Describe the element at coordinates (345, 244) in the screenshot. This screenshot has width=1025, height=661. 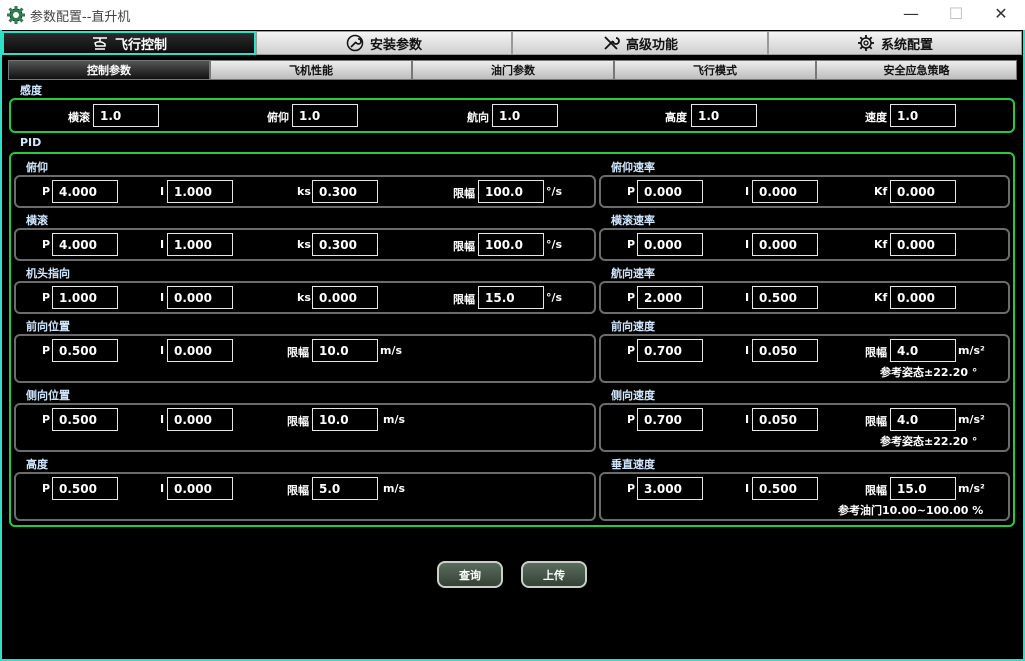
I see `roll-ks-input` at that location.